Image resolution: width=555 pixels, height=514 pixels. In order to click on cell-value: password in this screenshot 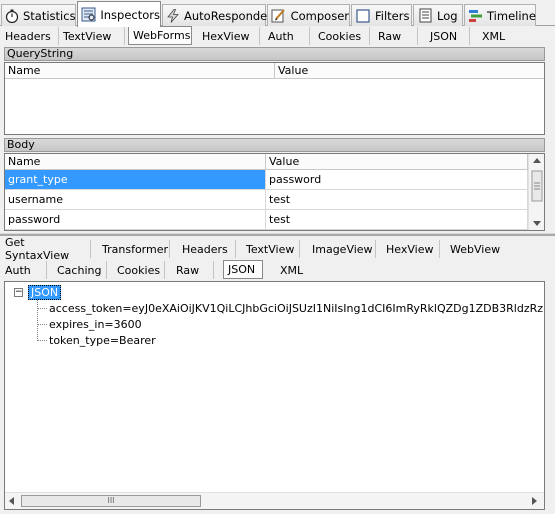, I will do `click(397, 179)`.